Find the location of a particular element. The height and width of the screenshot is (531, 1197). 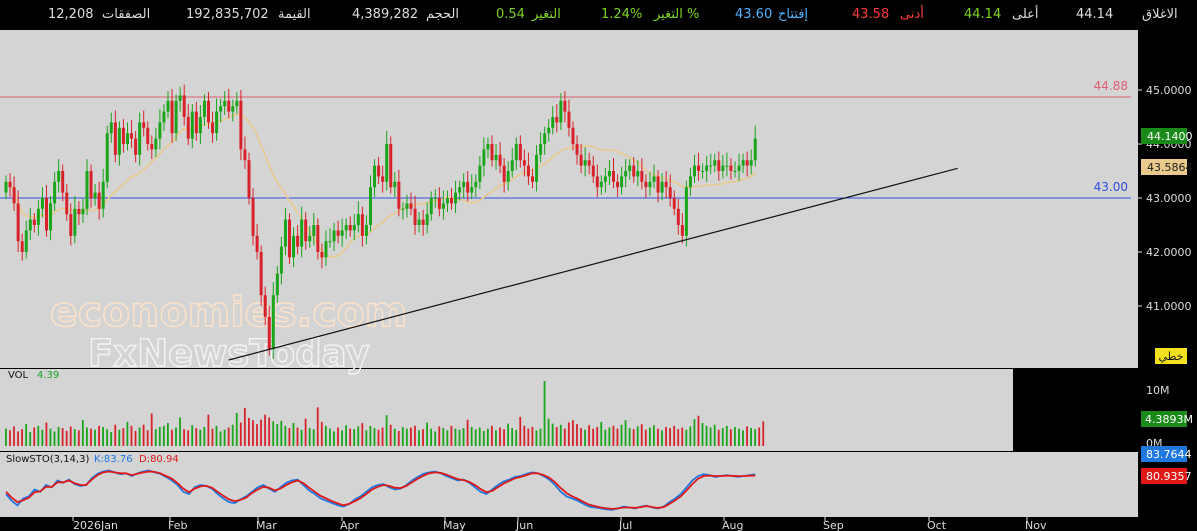

low-label: أدنى is located at coordinates (912, 14).